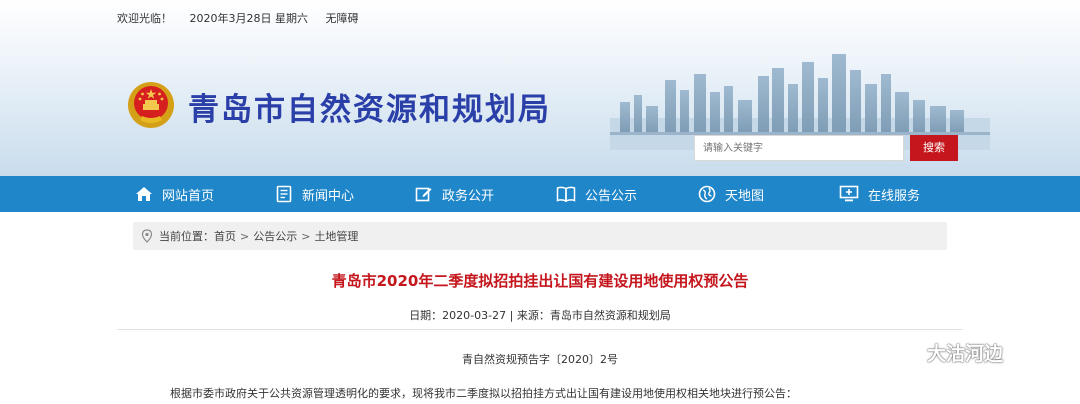 The height and width of the screenshot is (404, 1080). I want to click on wechat-icon, so click(903, 351).